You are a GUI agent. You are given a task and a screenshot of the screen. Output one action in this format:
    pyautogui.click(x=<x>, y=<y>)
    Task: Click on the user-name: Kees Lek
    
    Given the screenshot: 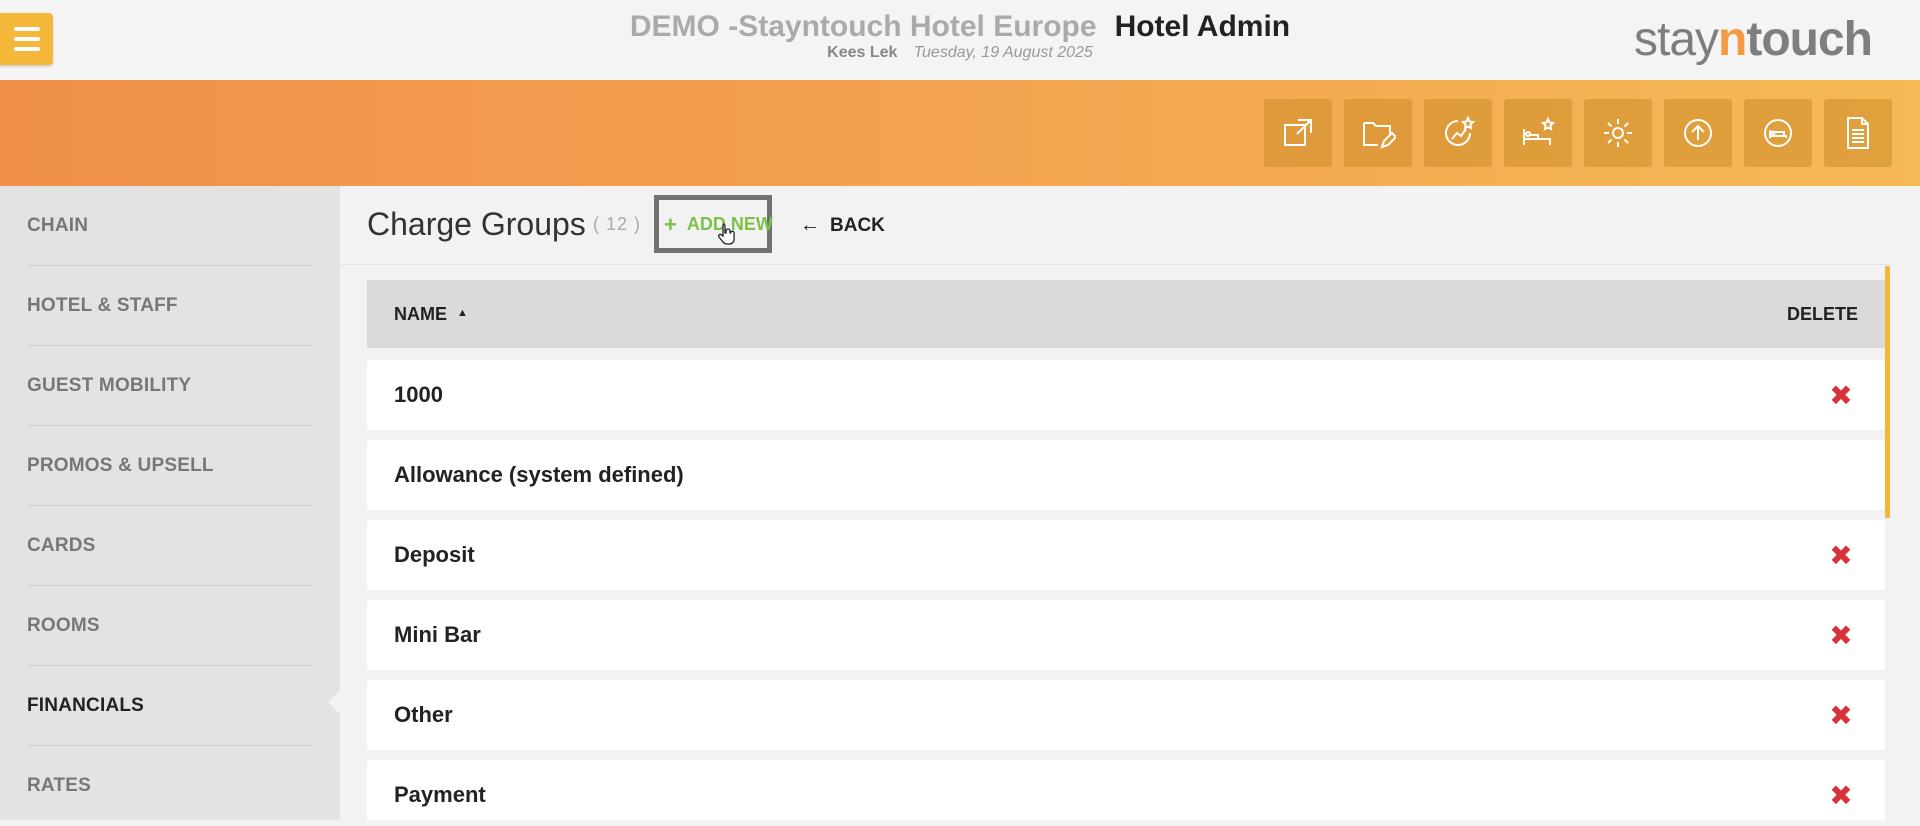 What is the action you would take?
    pyautogui.click(x=862, y=52)
    